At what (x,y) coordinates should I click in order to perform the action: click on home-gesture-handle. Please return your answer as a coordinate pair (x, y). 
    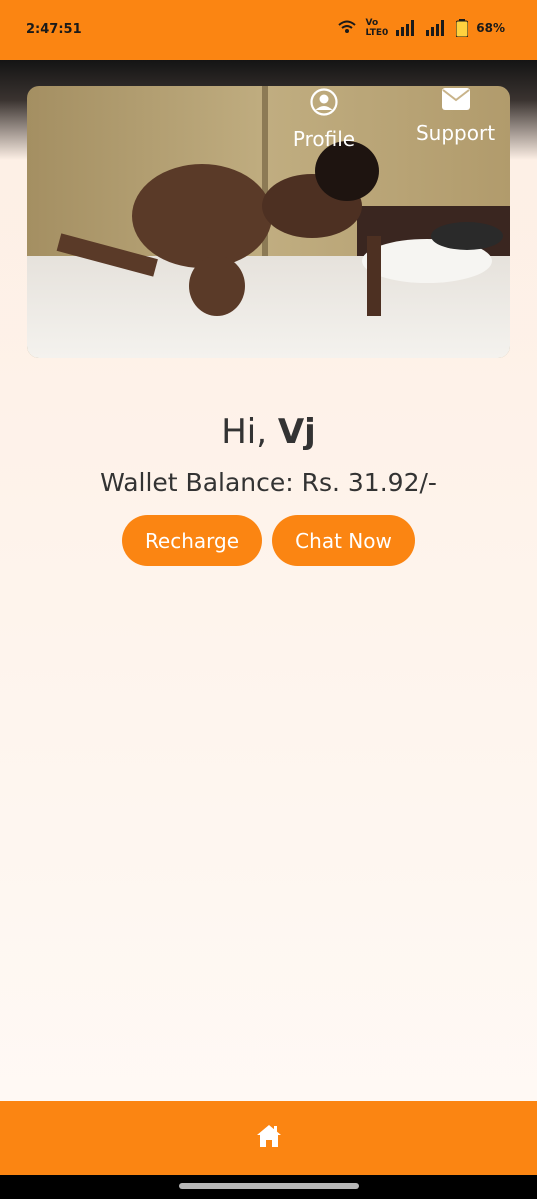
    Looking at the image, I should click on (269, 1186).